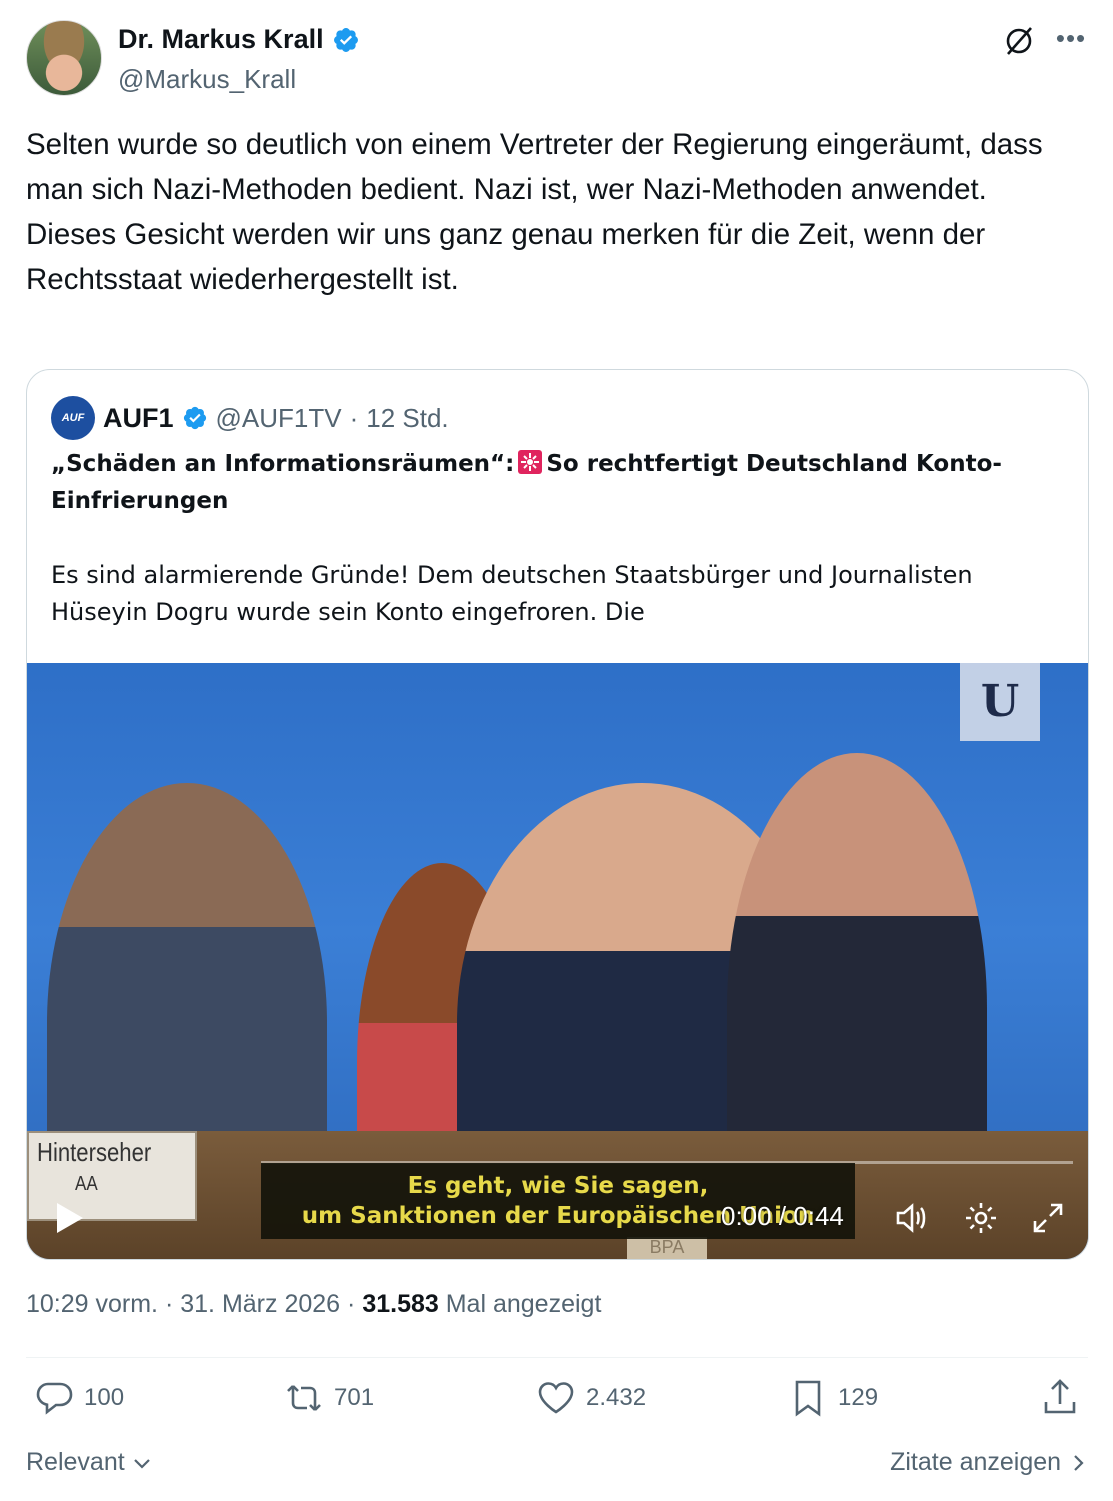 The image size is (1113, 1501). Describe the element at coordinates (557, 58) in the screenshot. I see `post-header: Dr. Markus Krall @Markus_Krall •••` at that location.